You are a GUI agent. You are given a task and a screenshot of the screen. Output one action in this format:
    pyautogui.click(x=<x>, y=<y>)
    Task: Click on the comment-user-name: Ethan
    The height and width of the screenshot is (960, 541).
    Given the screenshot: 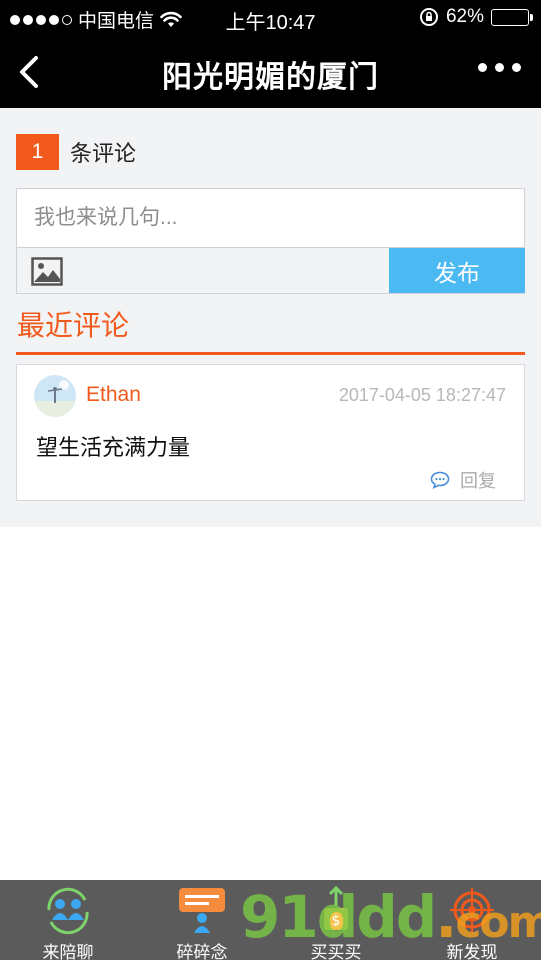 What is the action you would take?
    pyautogui.click(x=113, y=395)
    